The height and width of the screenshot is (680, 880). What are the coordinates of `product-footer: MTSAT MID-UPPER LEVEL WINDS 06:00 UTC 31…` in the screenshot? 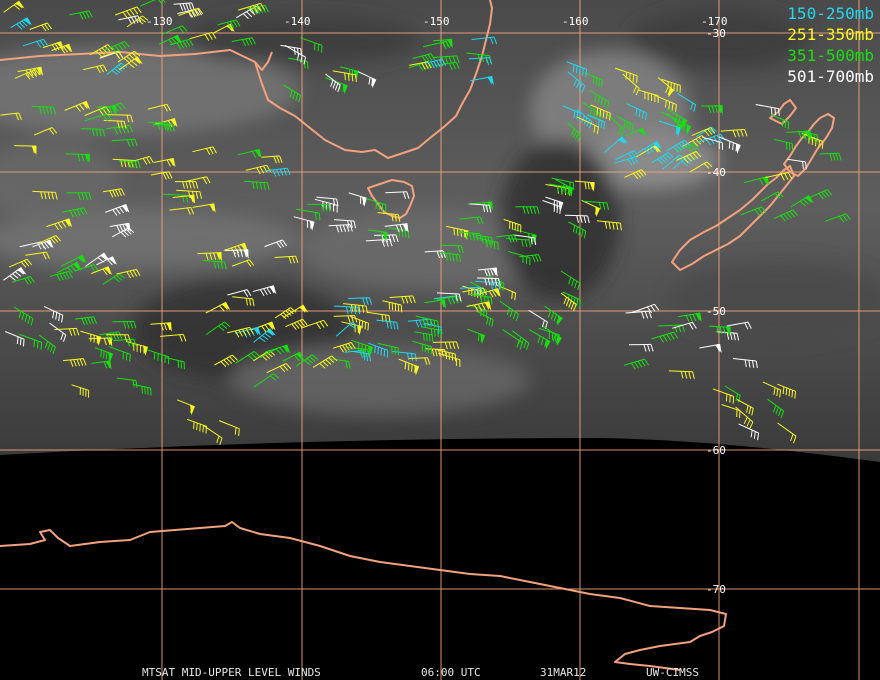 It's located at (440, 672).